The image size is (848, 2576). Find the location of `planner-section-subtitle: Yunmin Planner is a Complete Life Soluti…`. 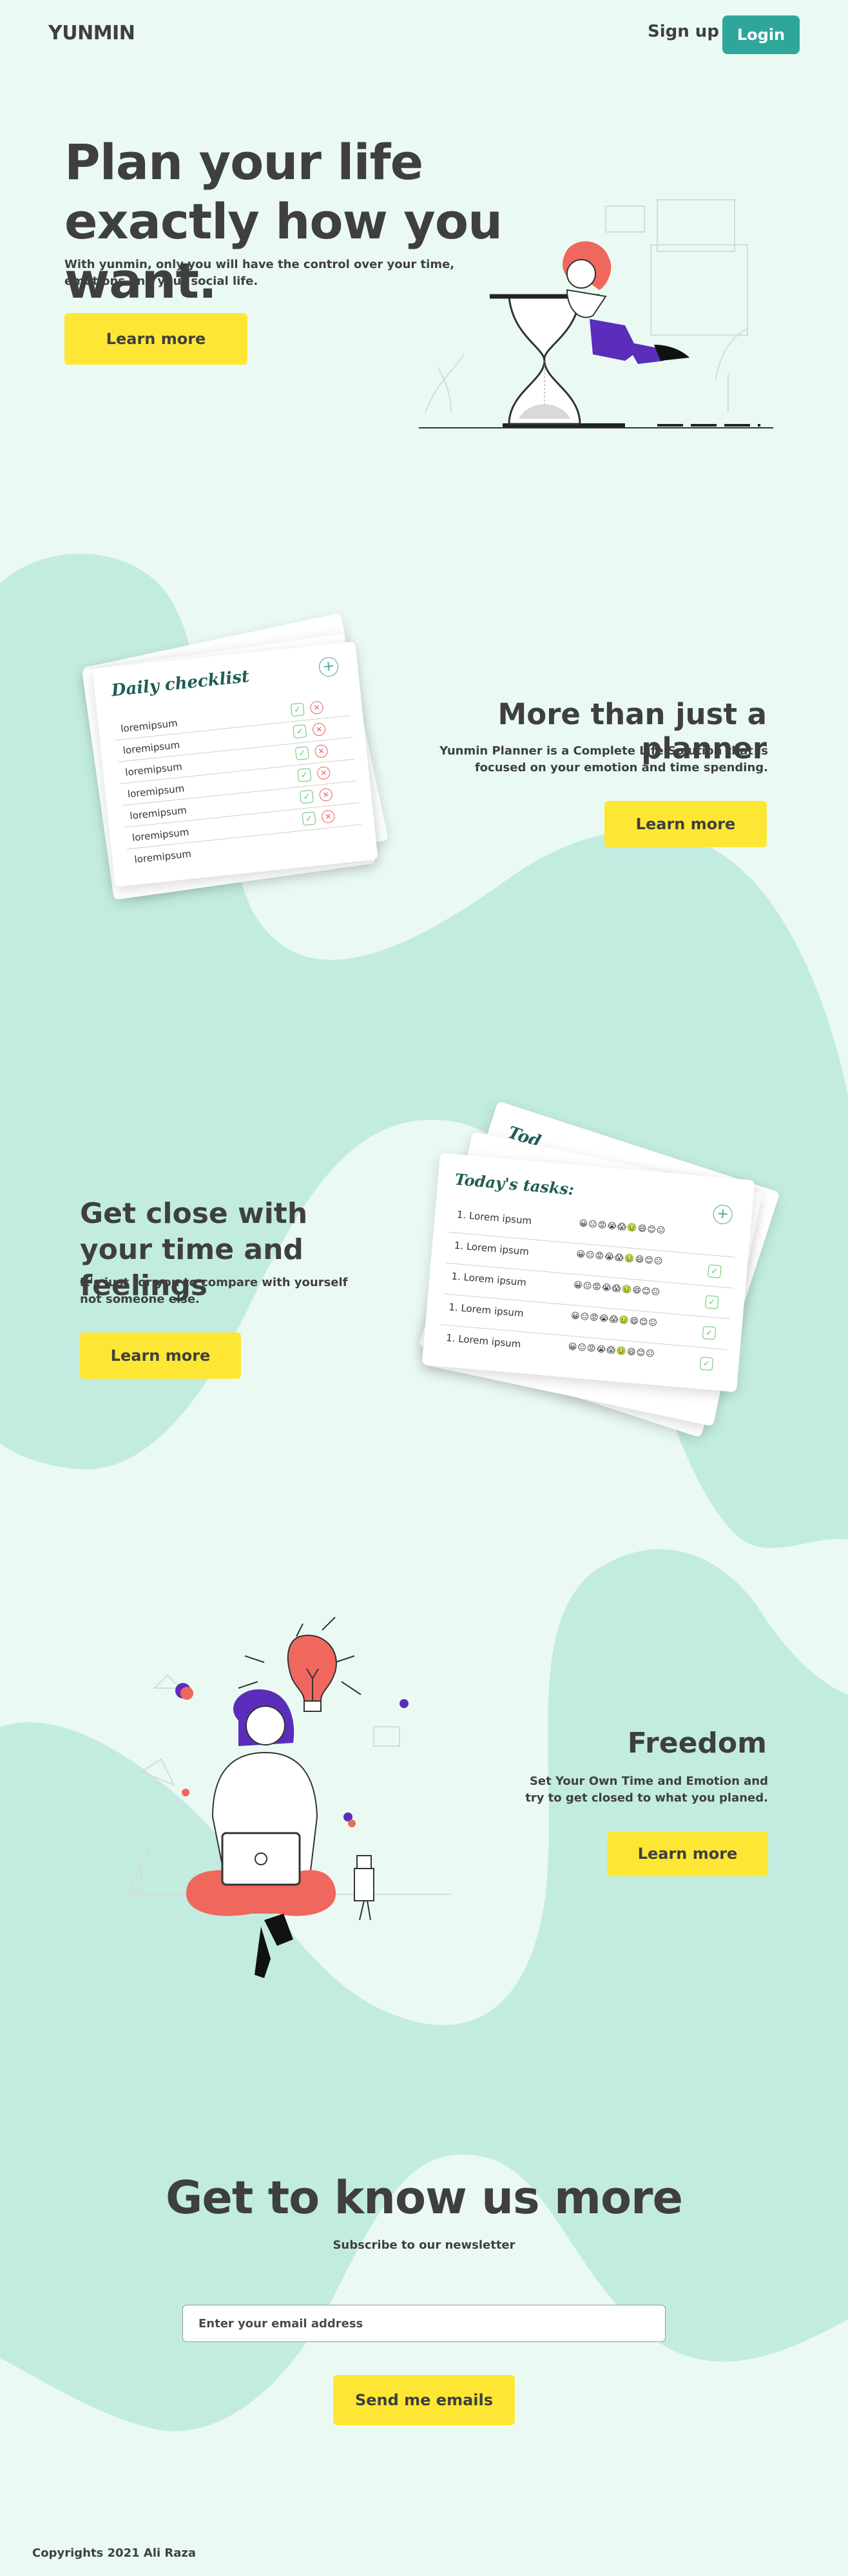

planner-section-subtitle: Yunmin Planner is a Complete Life Soluti… is located at coordinates (603, 759).